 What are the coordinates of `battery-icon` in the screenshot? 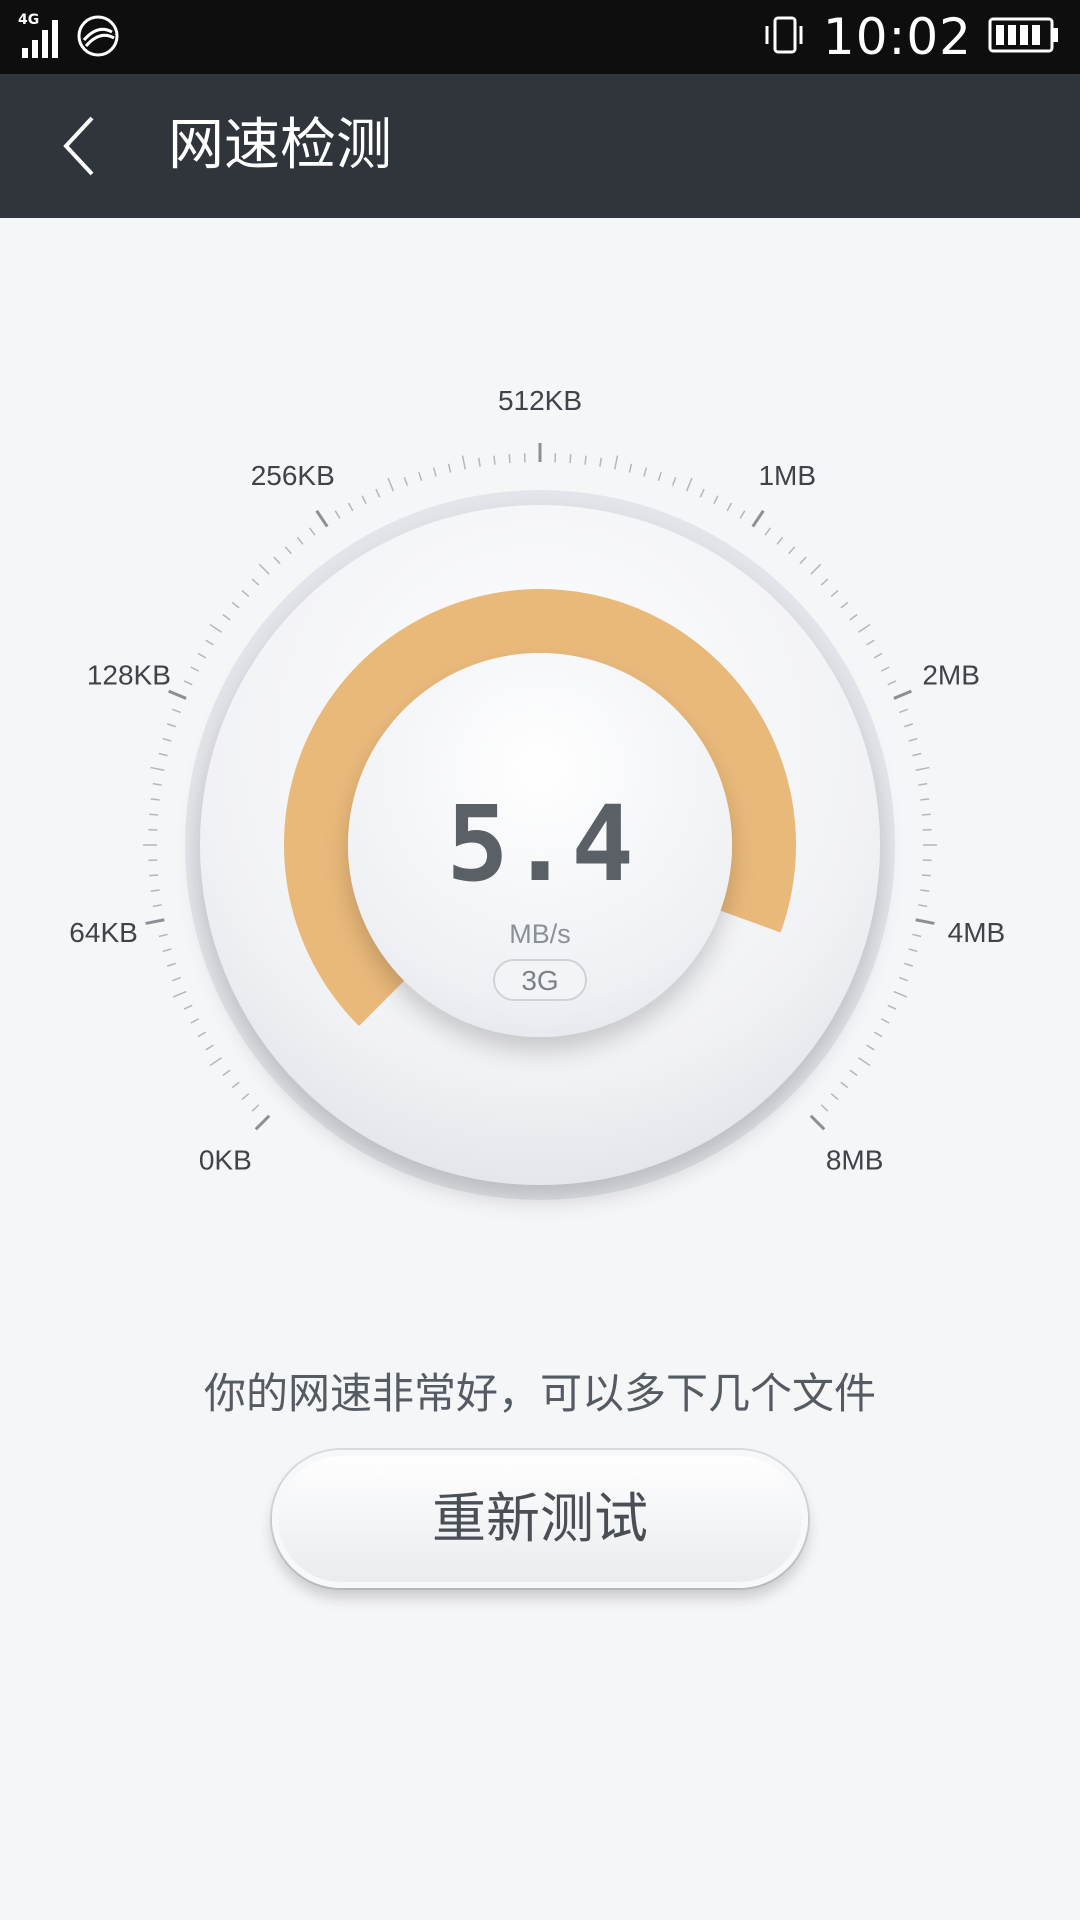 It's located at (1024, 37).